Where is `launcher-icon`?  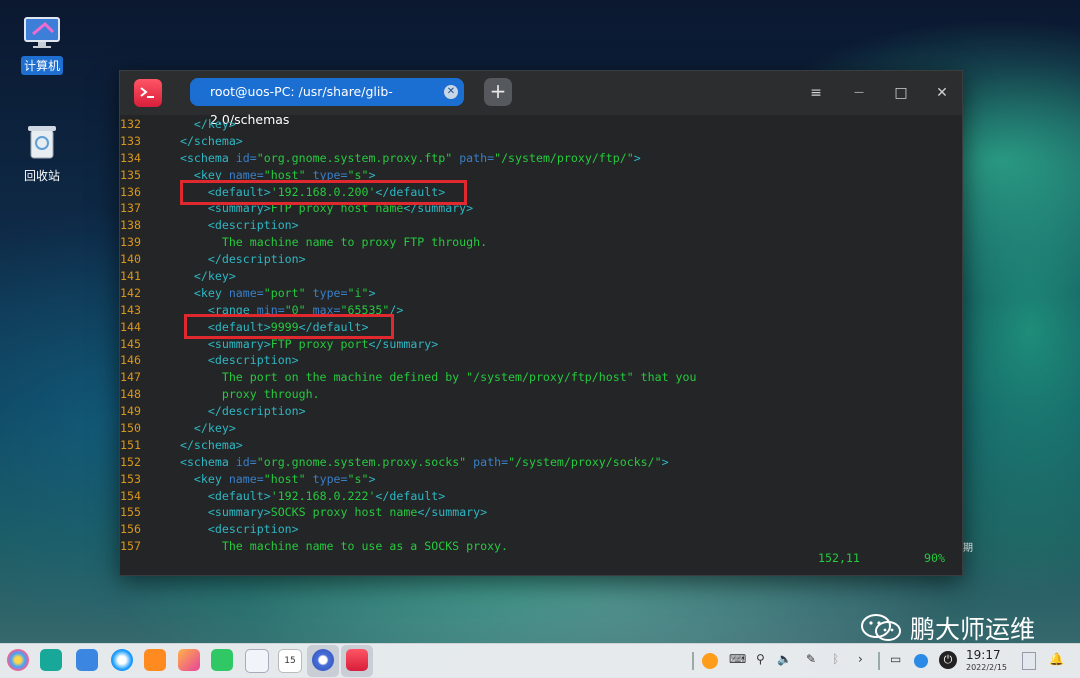 launcher-icon is located at coordinates (18, 660).